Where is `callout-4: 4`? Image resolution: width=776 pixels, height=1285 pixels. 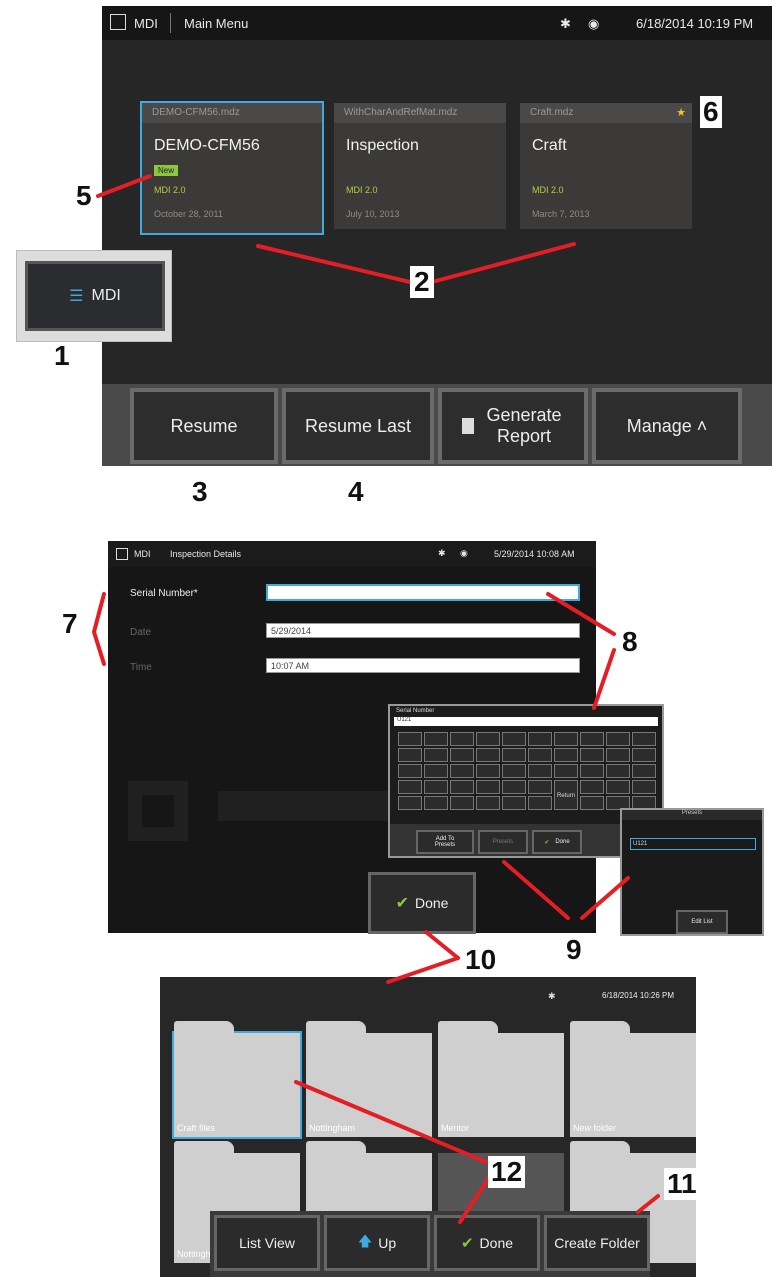 callout-4: 4 is located at coordinates (356, 491).